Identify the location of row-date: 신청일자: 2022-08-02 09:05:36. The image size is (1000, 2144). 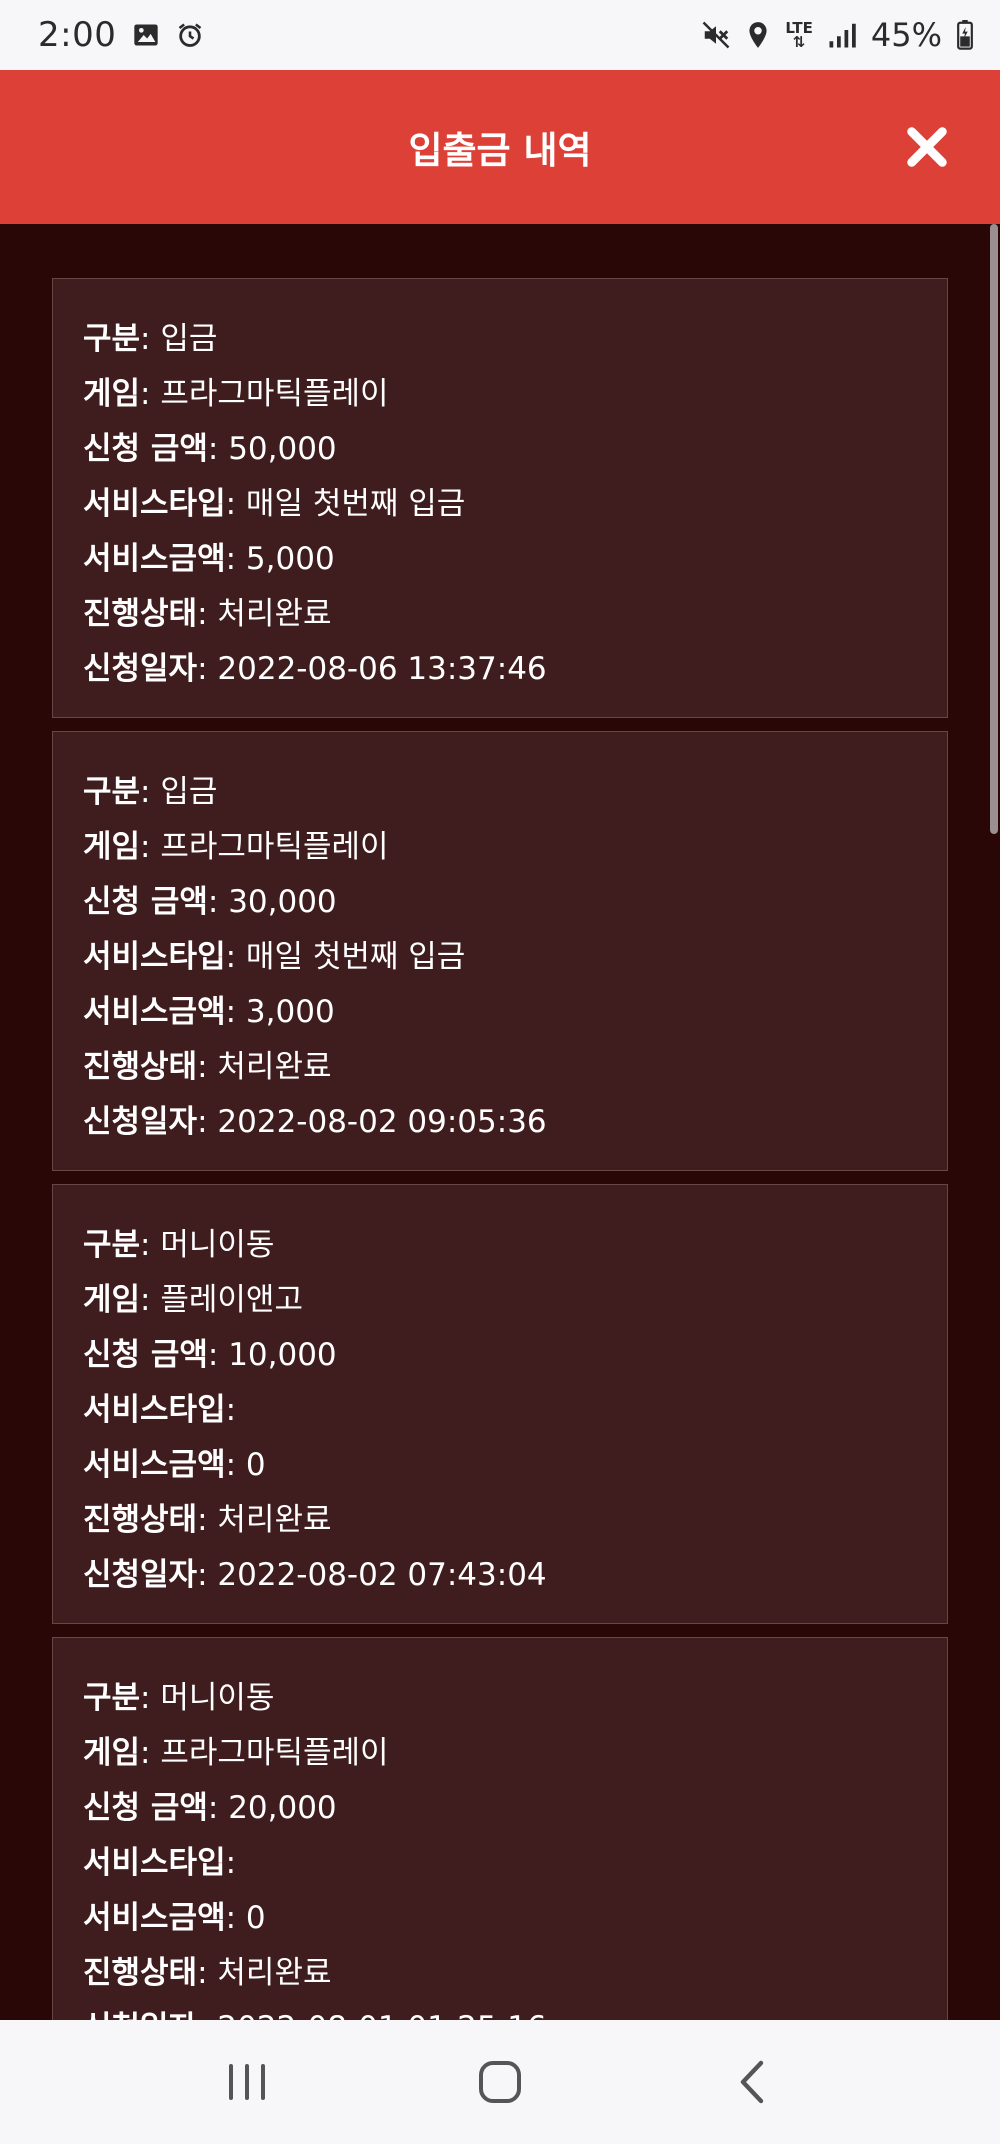
(315, 1122).